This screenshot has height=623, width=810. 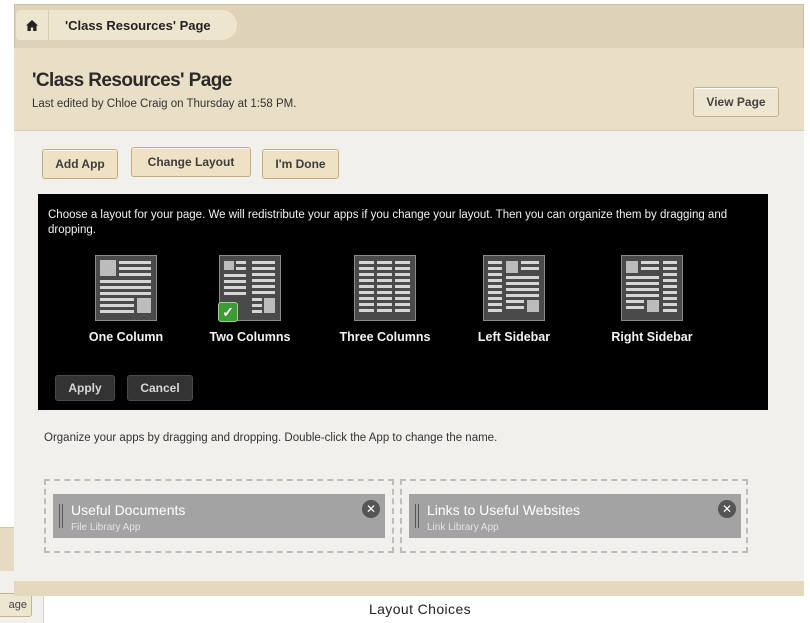 I want to click on right-sidebar-layout-icon, so click(x=652, y=288).